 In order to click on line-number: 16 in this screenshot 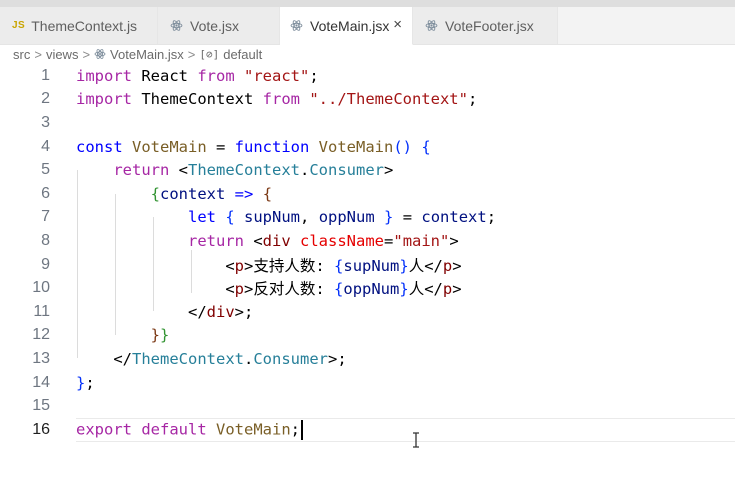, I will do `click(41, 429)`.